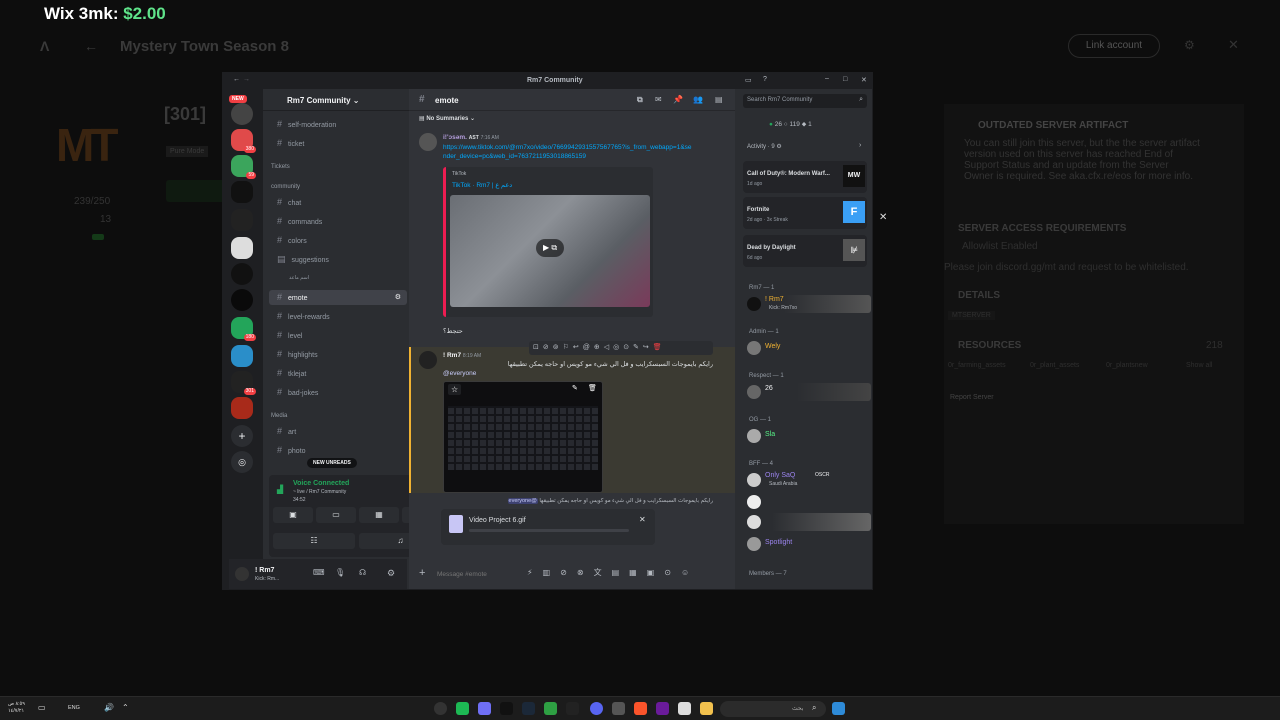  I want to click on channel-commands: # commands, so click(338, 221).